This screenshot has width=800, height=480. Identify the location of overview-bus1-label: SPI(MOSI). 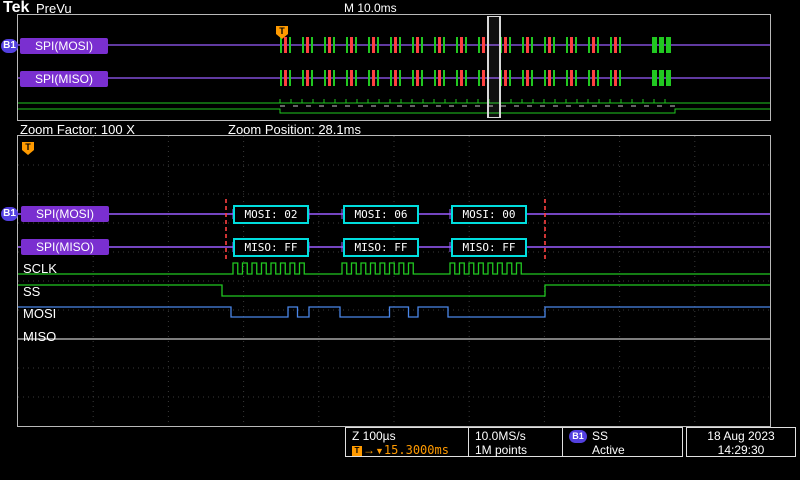
(64, 46).